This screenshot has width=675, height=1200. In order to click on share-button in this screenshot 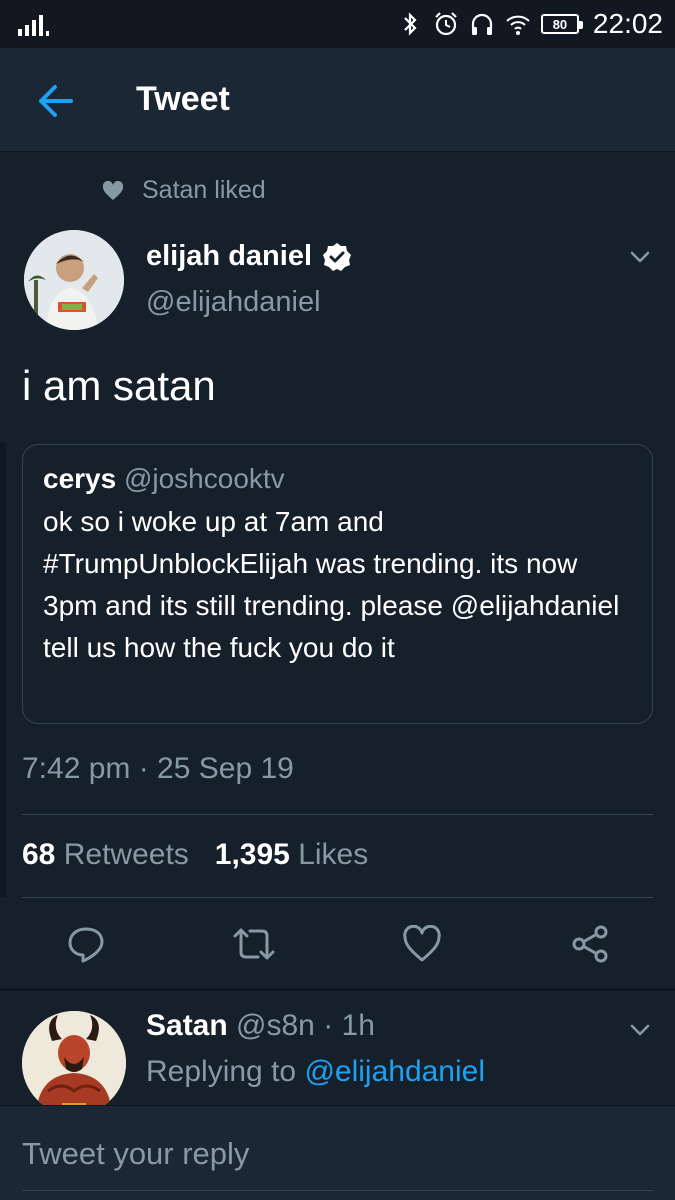, I will do `click(590, 944)`.